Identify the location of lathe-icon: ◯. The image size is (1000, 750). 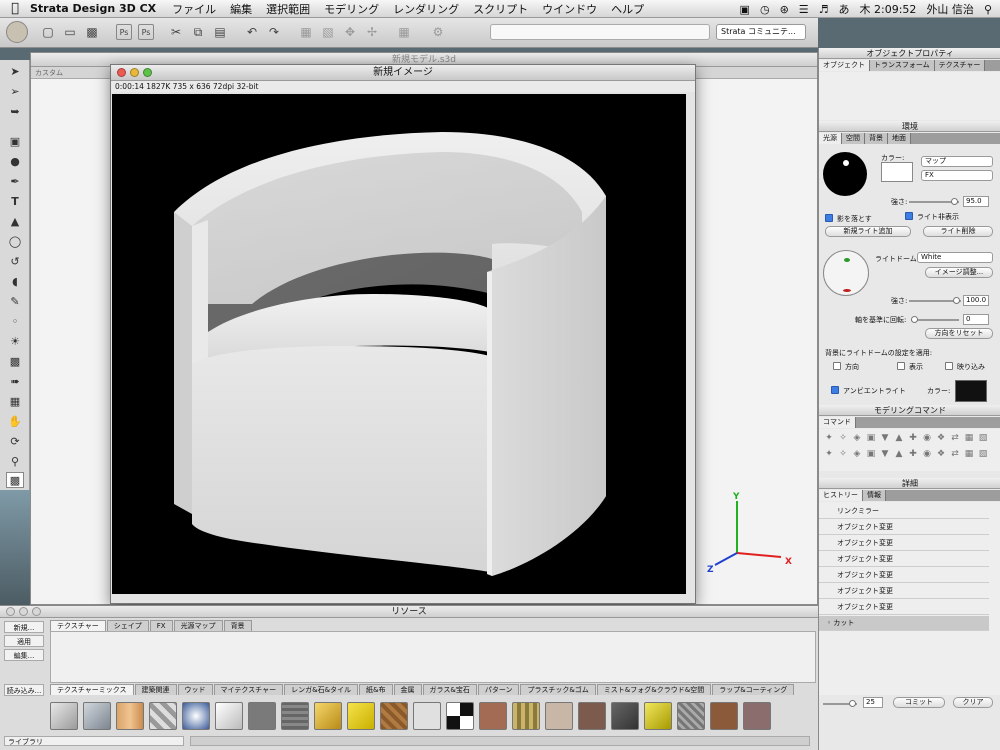
(15, 242).